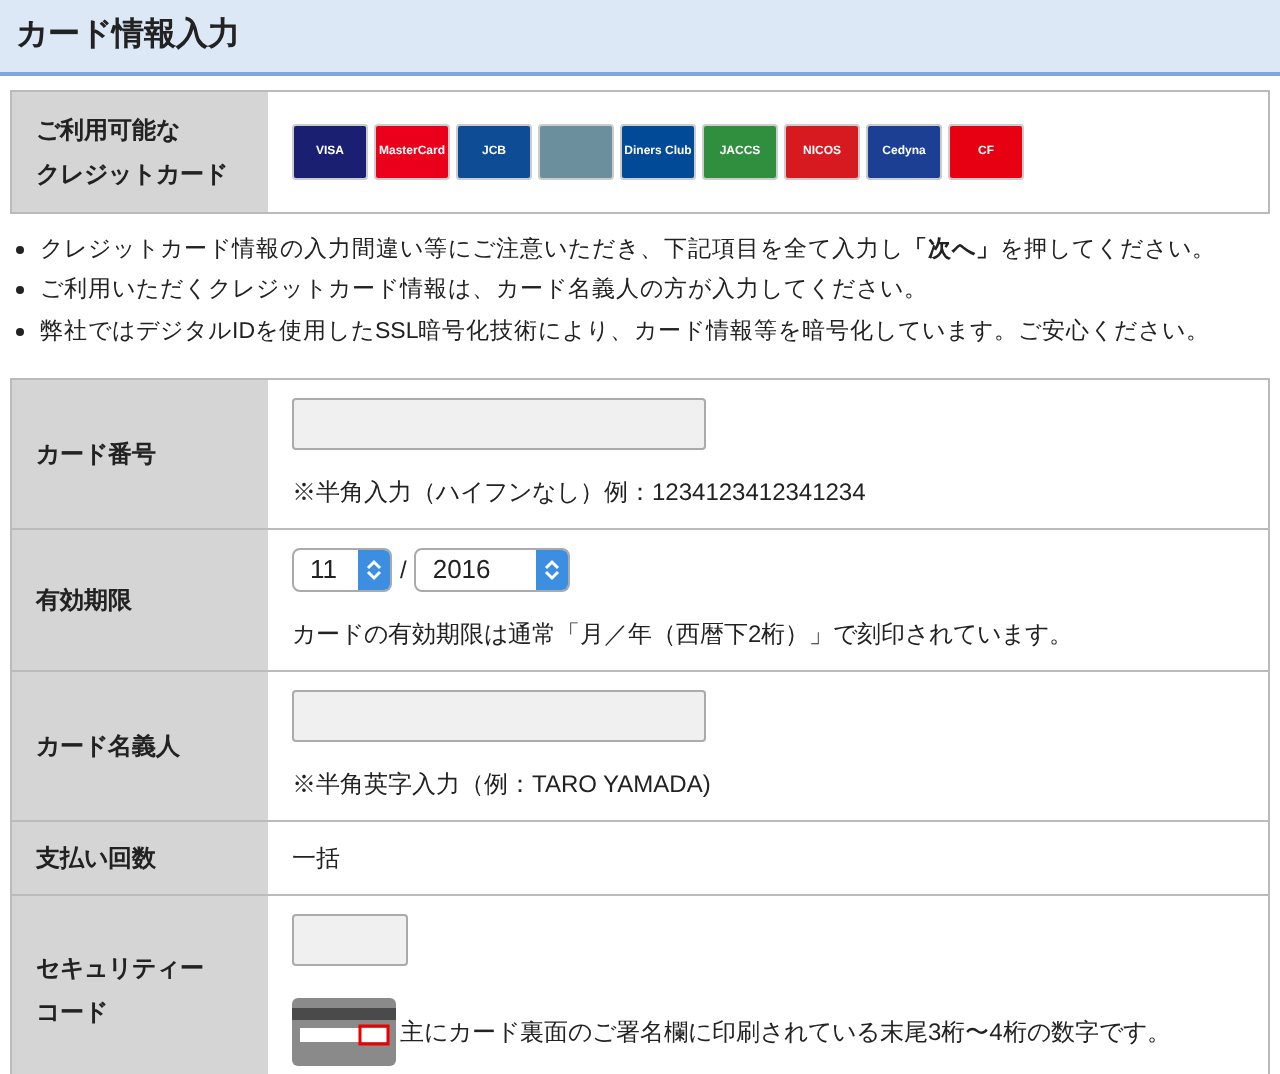 The width and height of the screenshot is (1280, 1074). I want to click on label-text: ご利用可能な, so click(109, 131).